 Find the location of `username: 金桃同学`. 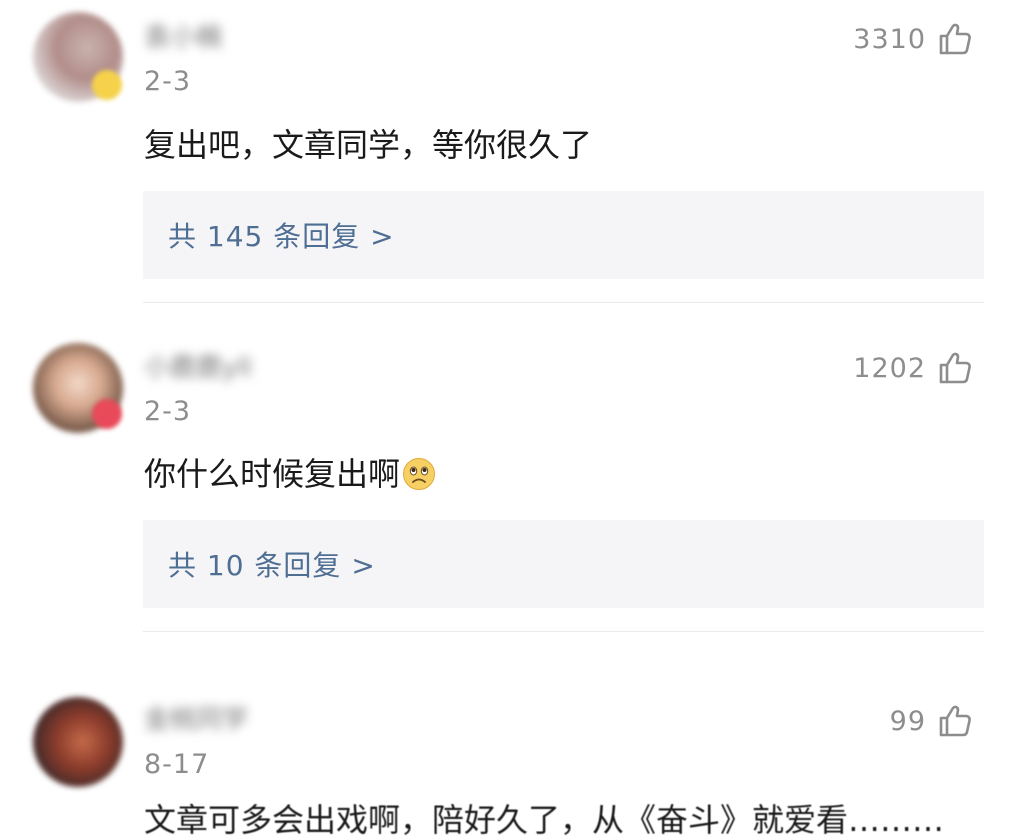

username: 金桃同学 is located at coordinates (196, 720).